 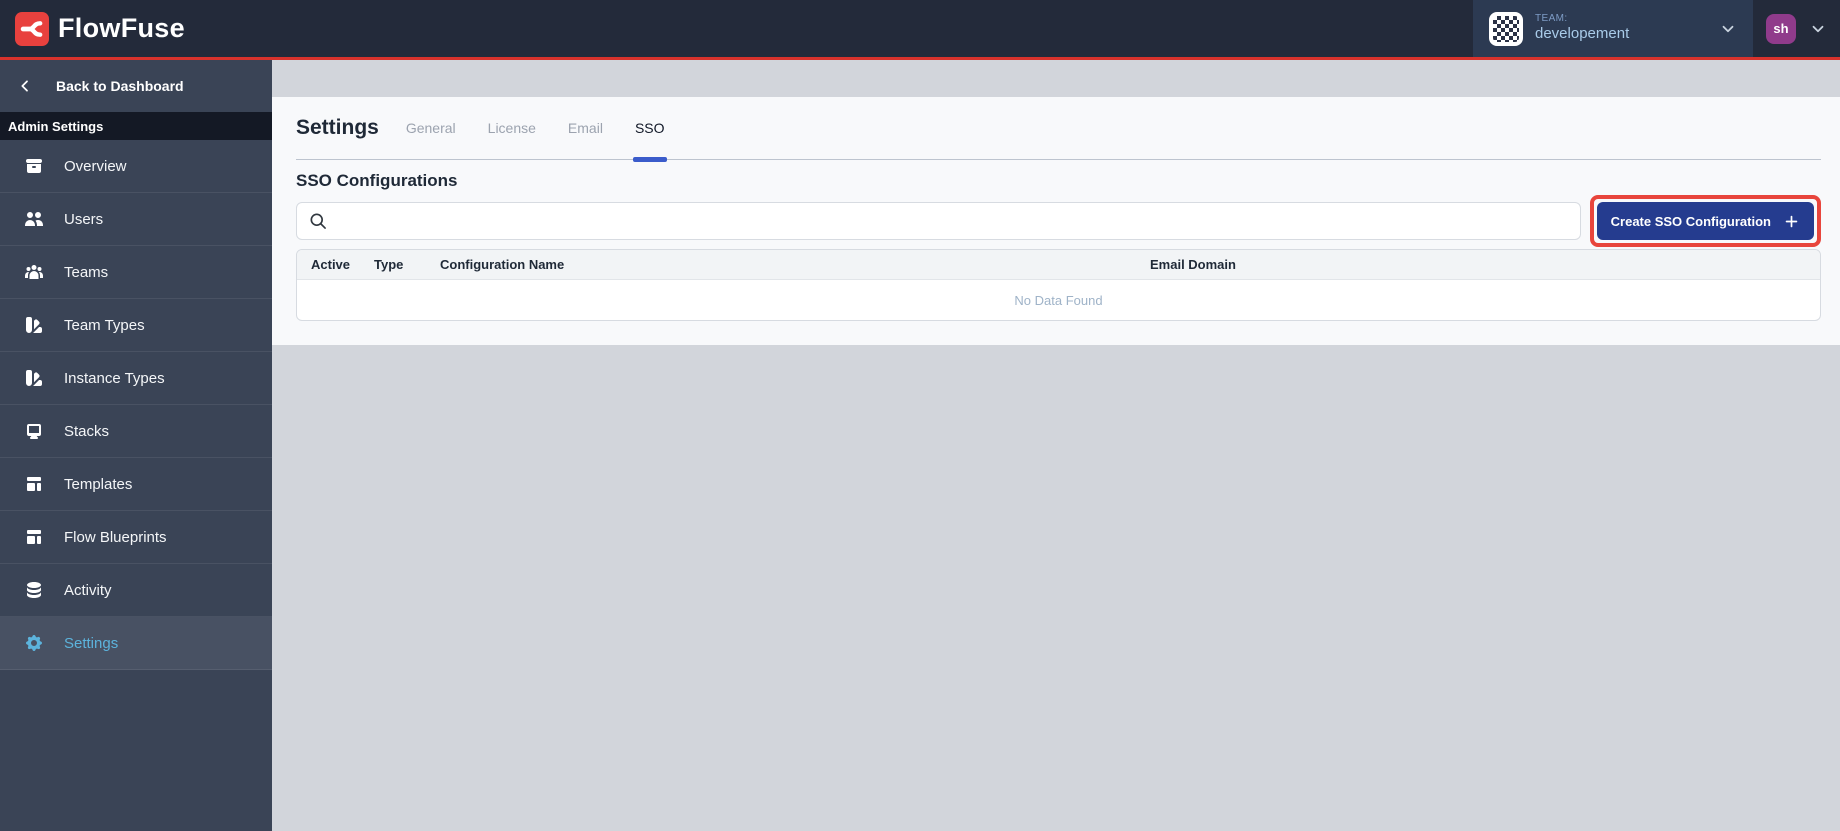 What do you see at coordinates (136, 431) in the screenshot?
I see `sidebar-item-stacks: Stacks` at bounding box center [136, 431].